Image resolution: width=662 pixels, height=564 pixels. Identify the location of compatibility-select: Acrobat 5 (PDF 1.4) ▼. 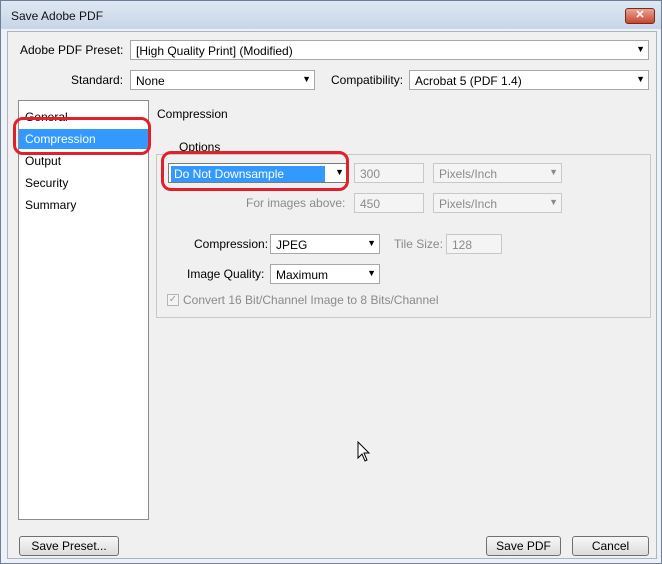
(529, 80).